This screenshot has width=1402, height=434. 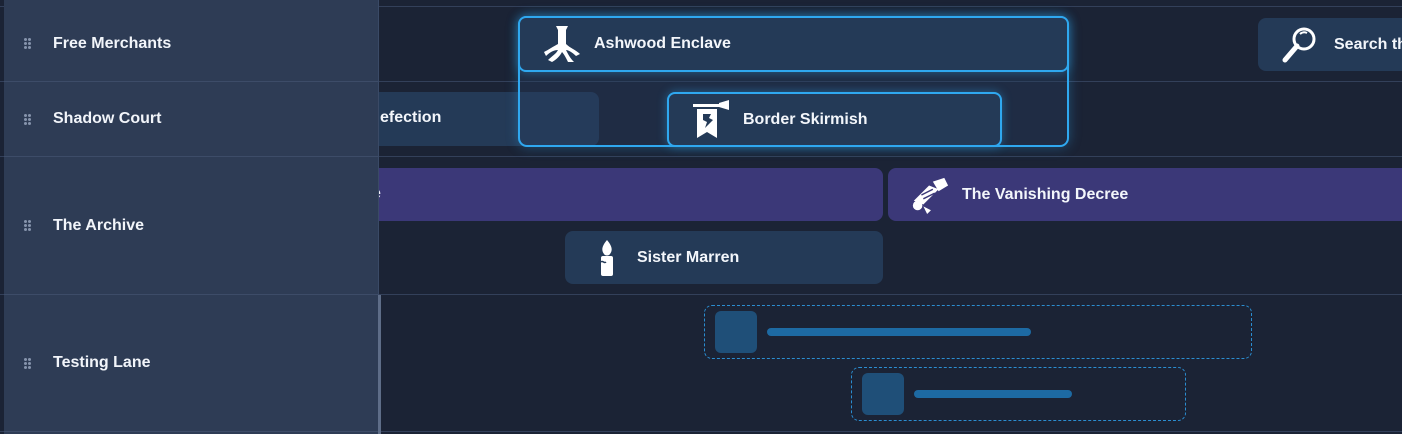 I want to click on lane-title: The Archive, so click(x=98, y=225).